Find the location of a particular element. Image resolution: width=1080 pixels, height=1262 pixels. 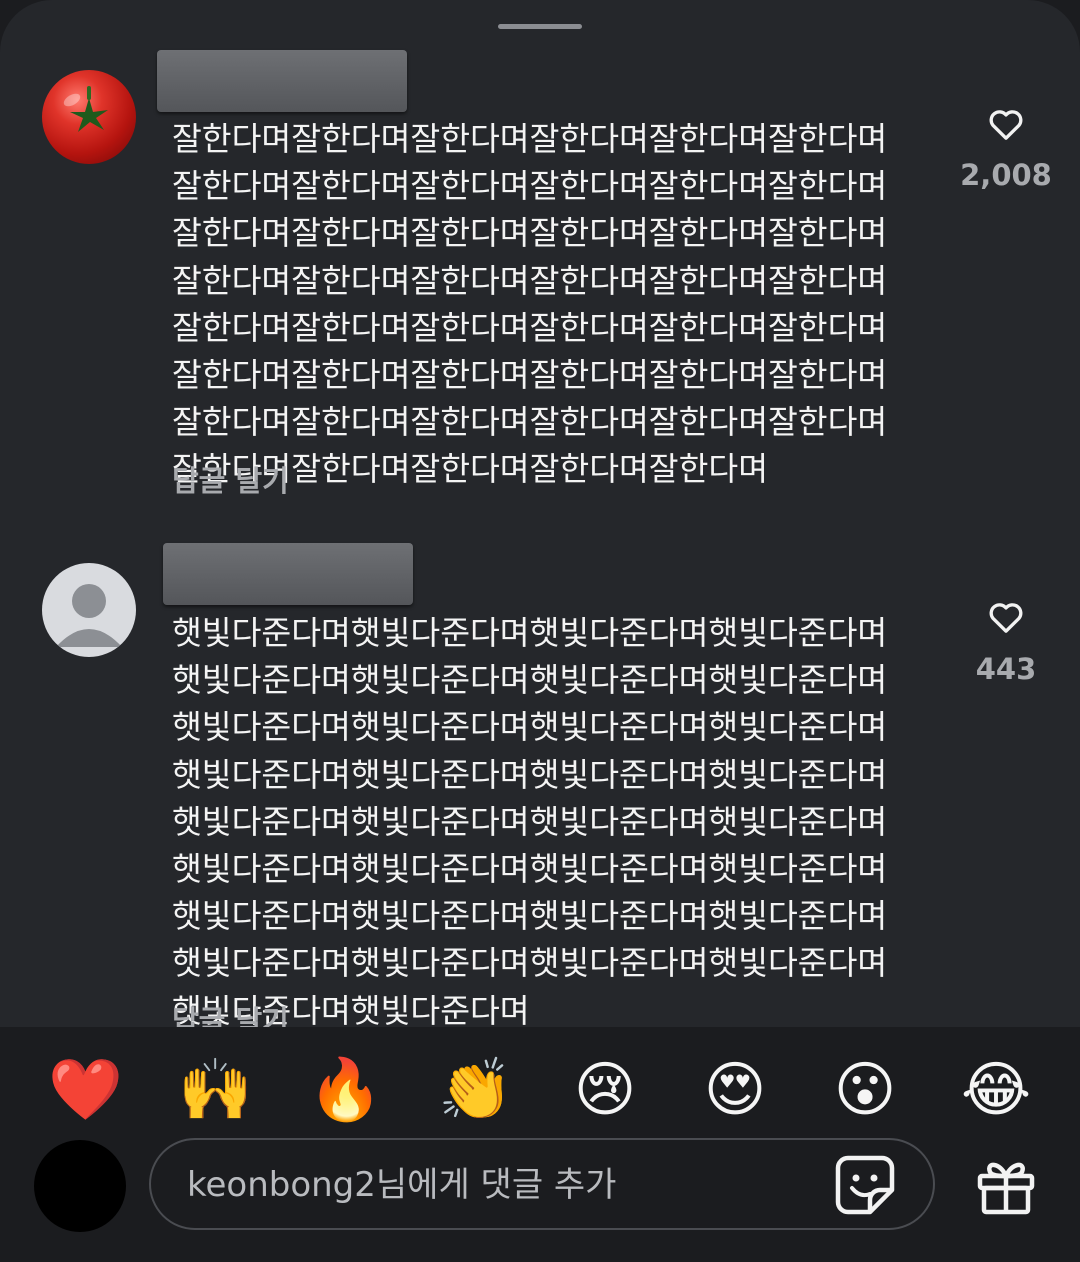

reaction-crying: 😢 is located at coordinates (605, 1090).